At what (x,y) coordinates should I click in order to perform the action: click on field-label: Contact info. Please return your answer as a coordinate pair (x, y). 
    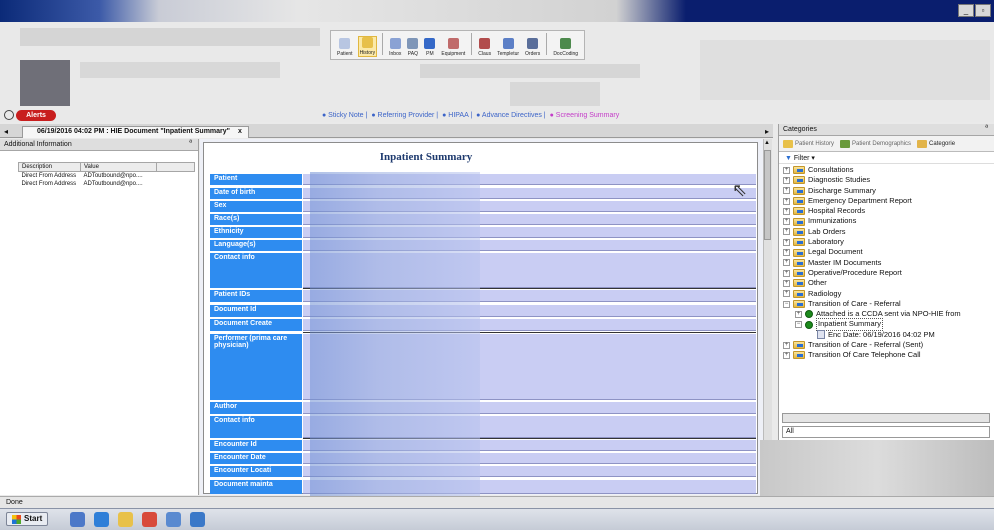
    Looking at the image, I should click on (256, 427).